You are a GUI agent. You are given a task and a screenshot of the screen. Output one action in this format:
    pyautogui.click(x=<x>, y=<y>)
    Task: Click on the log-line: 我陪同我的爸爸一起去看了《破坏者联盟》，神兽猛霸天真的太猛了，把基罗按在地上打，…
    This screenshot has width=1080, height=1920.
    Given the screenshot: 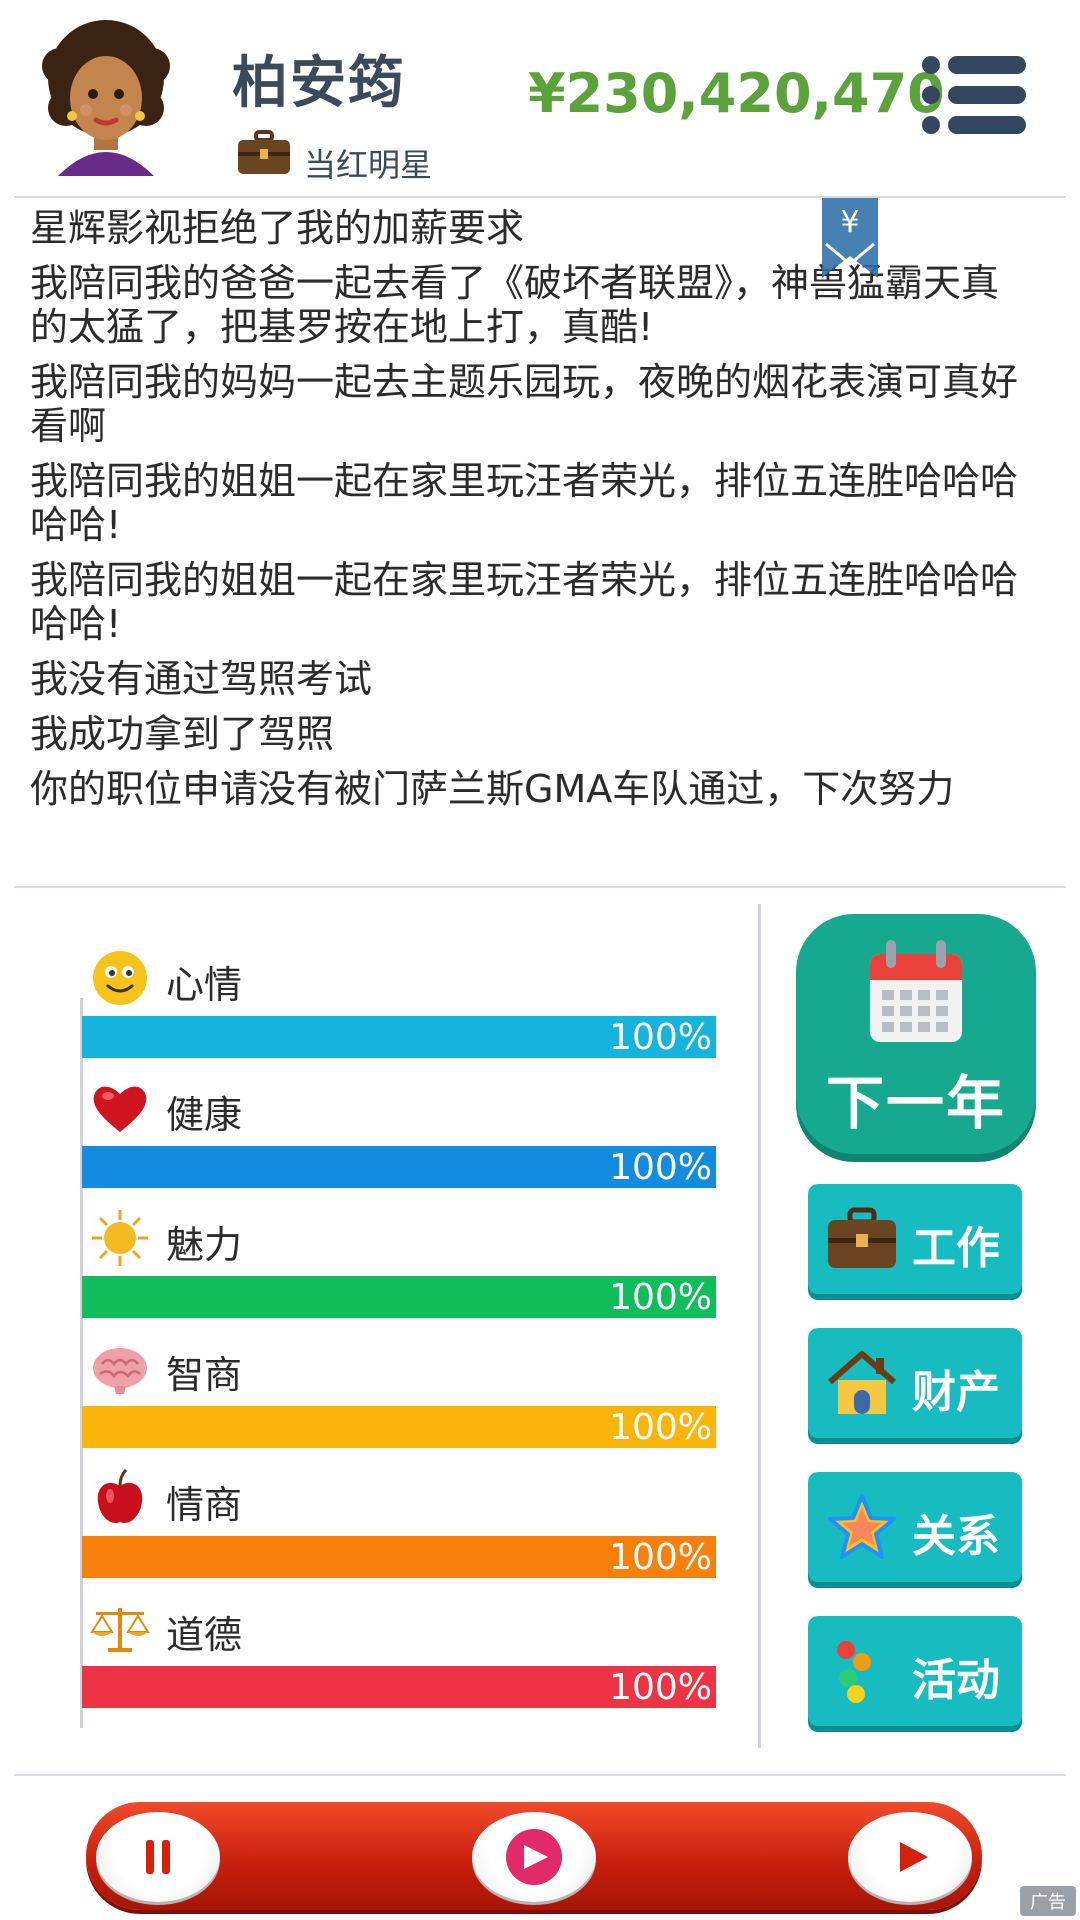 What is the action you would take?
    pyautogui.click(x=515, y=305)
    